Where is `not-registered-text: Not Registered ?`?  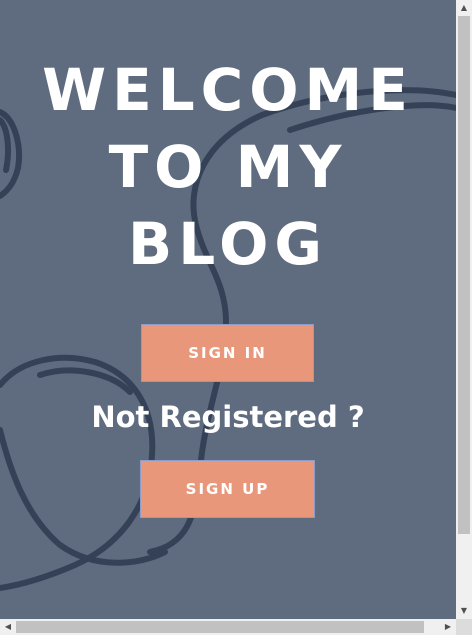
not-registered-text: Not Registered ? is located at coordinates (228, 417).